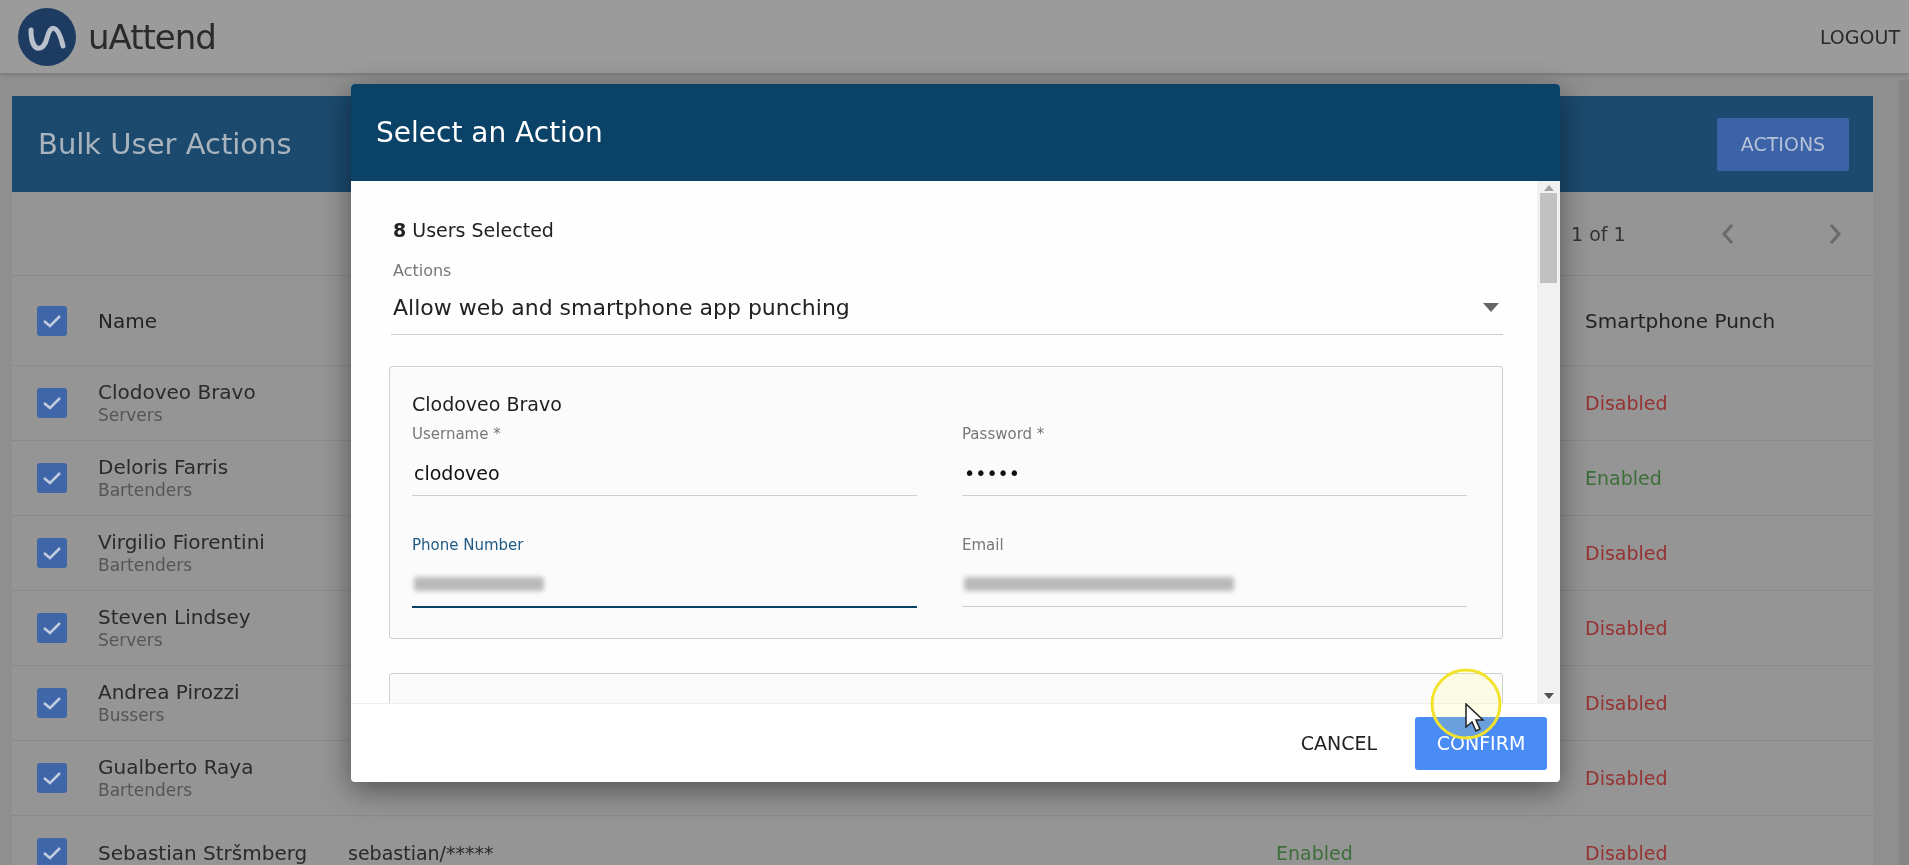 This screenshot has height=865, width=1909. What do you see at coordinates (1338, 743) in the screenshot?
I see `cancel-button: CANCEL` at bounding box center [1338, 743].